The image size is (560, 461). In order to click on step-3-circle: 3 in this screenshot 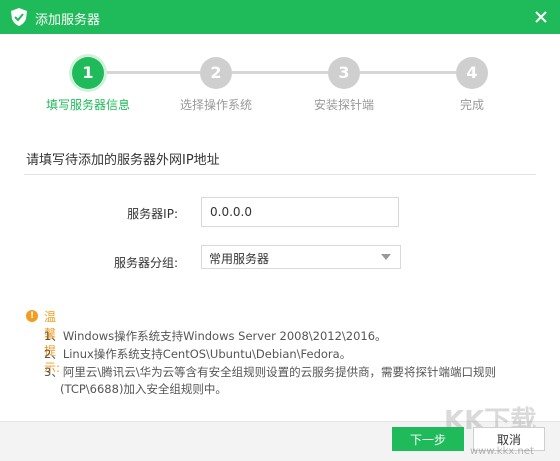, I will do `click(344, 73)`.